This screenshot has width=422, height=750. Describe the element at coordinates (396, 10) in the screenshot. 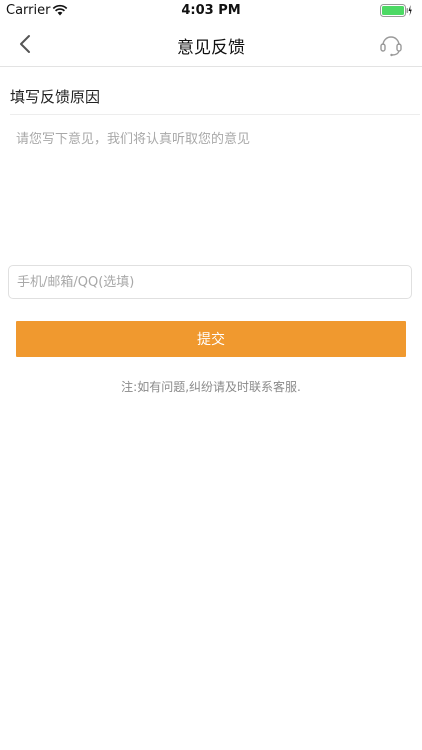

I see `battery-icon` at that location.